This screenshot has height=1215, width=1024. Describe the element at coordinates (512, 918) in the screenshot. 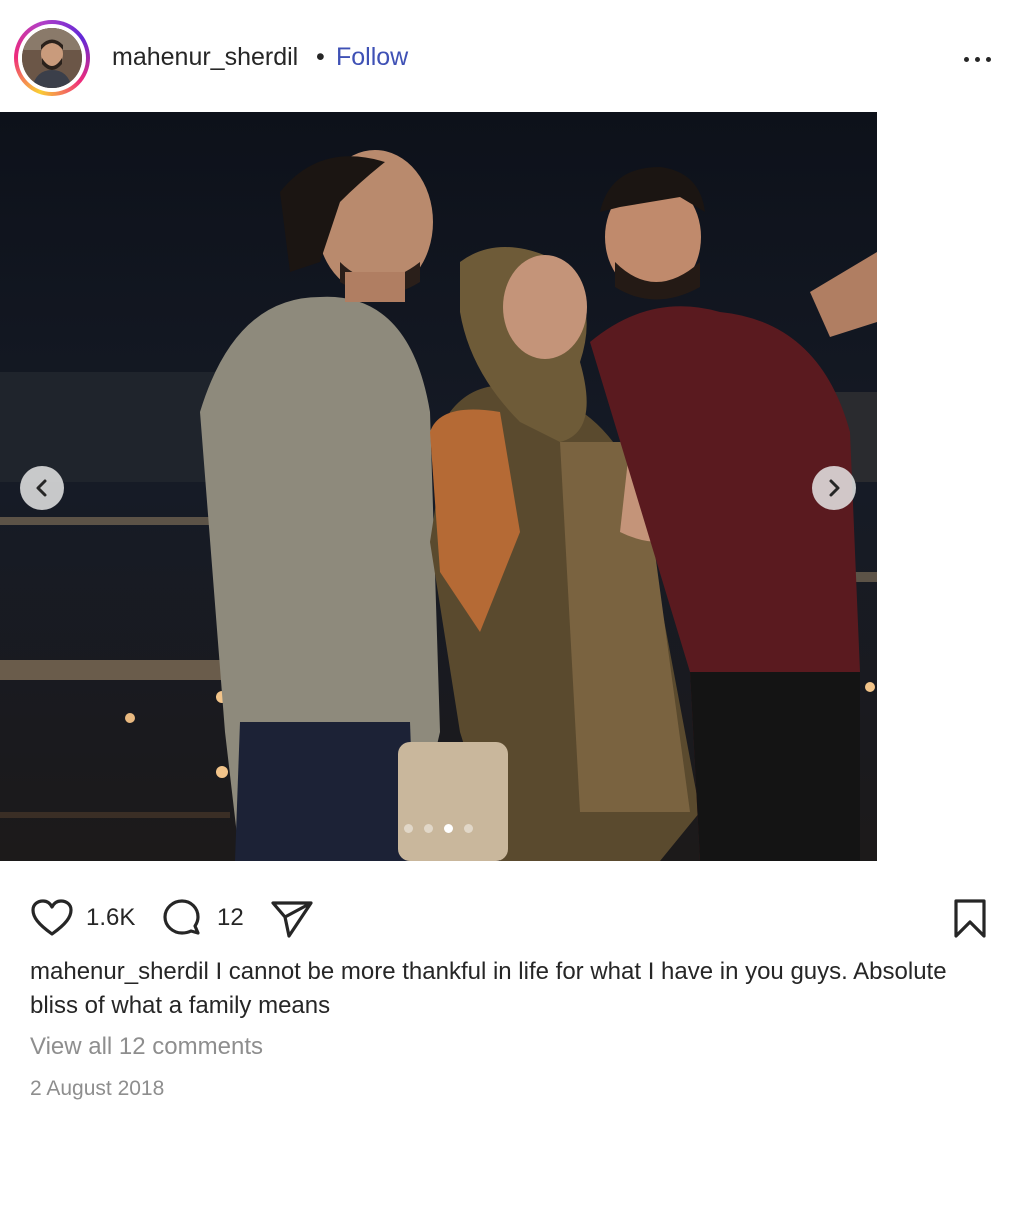

I see `action-bar: 1.6K 12` at that location.